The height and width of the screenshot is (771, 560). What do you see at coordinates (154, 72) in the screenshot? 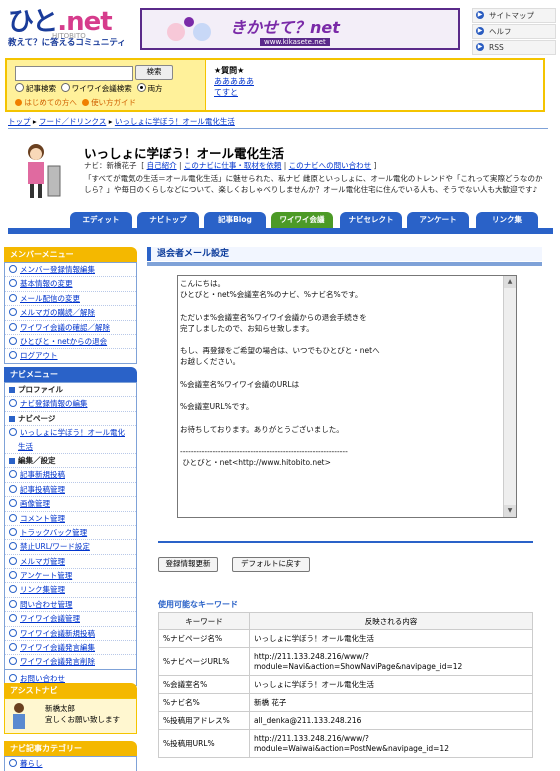
I see `search-button: 検索` at bounding box center [154, 72].